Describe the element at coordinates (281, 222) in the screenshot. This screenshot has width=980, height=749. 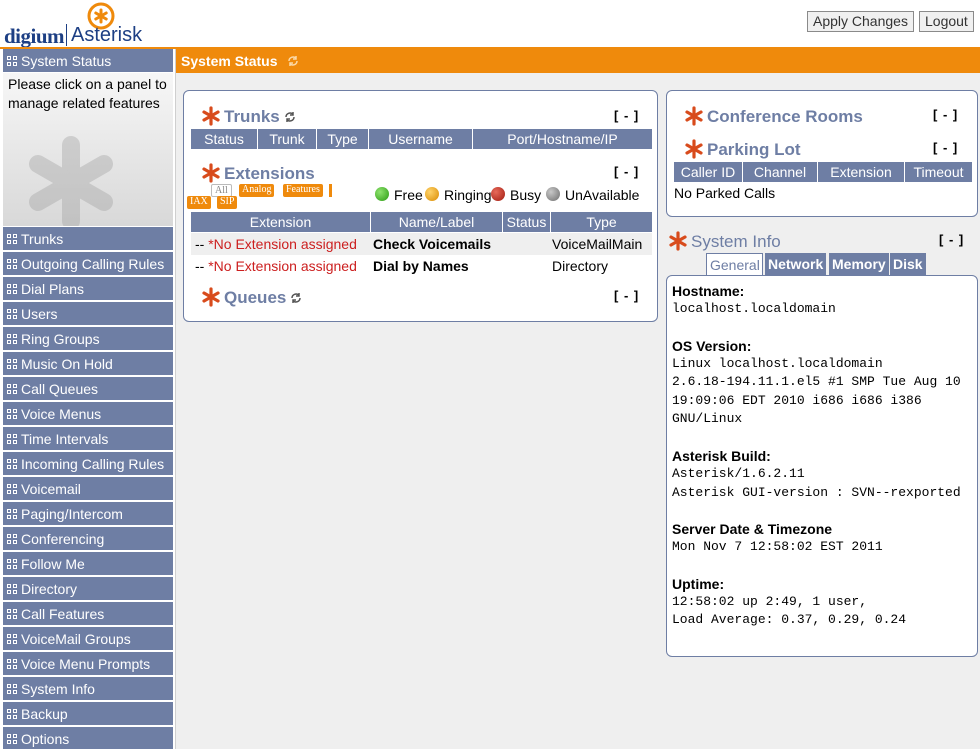
I see `ext-col-extension: Extension` at that location.